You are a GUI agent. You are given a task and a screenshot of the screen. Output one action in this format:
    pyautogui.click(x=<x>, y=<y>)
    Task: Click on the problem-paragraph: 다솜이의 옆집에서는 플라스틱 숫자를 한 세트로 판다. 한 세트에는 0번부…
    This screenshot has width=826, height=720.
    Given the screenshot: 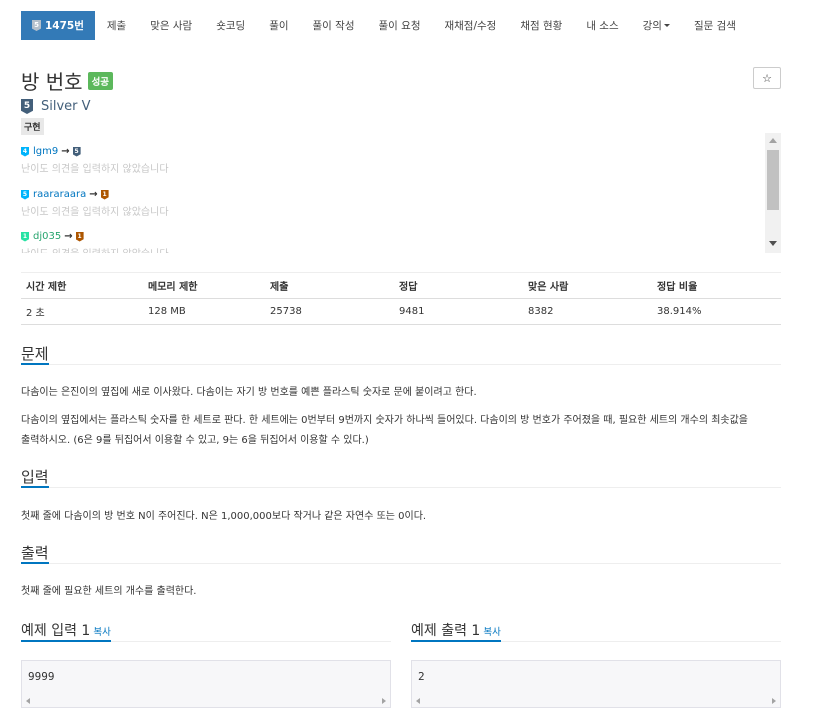 What is the action you would take?
    pyautogui.click(x=384, y=420)
    